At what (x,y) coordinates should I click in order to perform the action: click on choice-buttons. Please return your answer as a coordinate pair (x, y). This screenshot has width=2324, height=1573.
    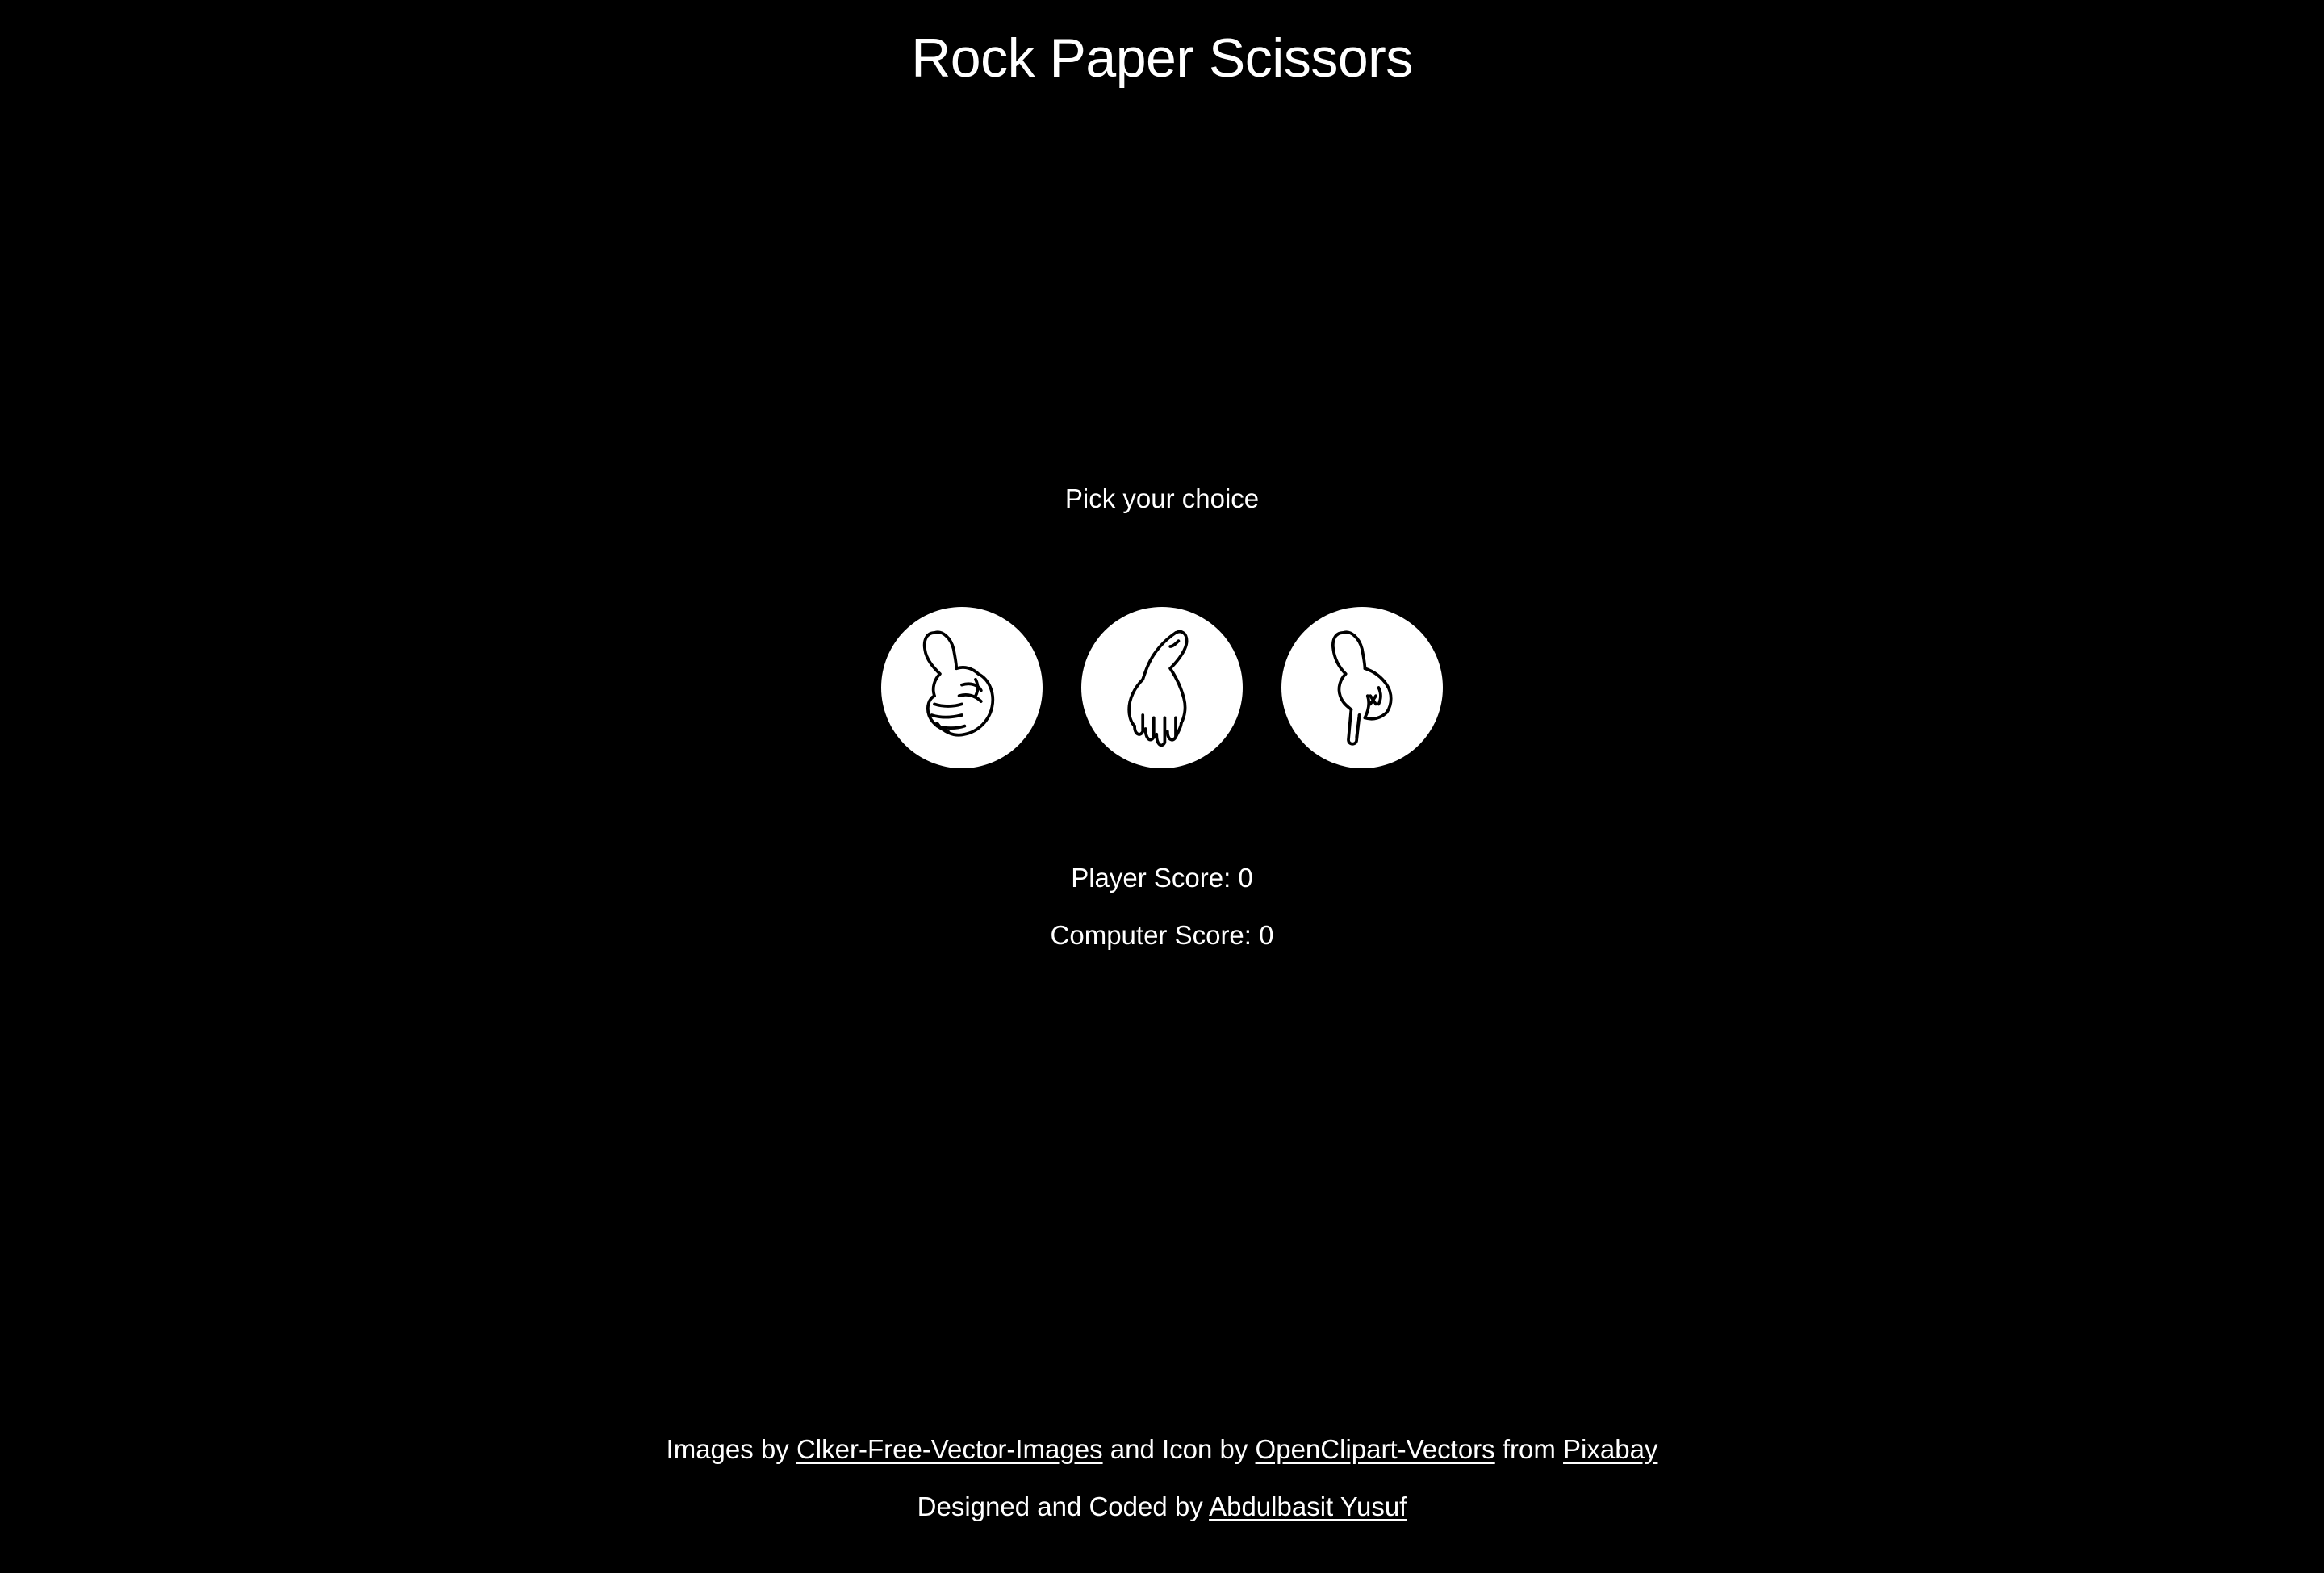
    Looking at the image, I should click on (1162, 687).